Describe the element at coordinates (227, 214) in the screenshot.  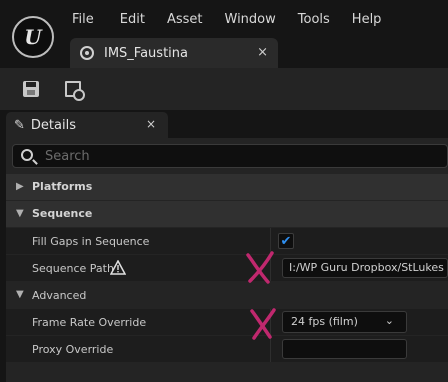
I see `category-sequence: ▼ Sequence` at that location.